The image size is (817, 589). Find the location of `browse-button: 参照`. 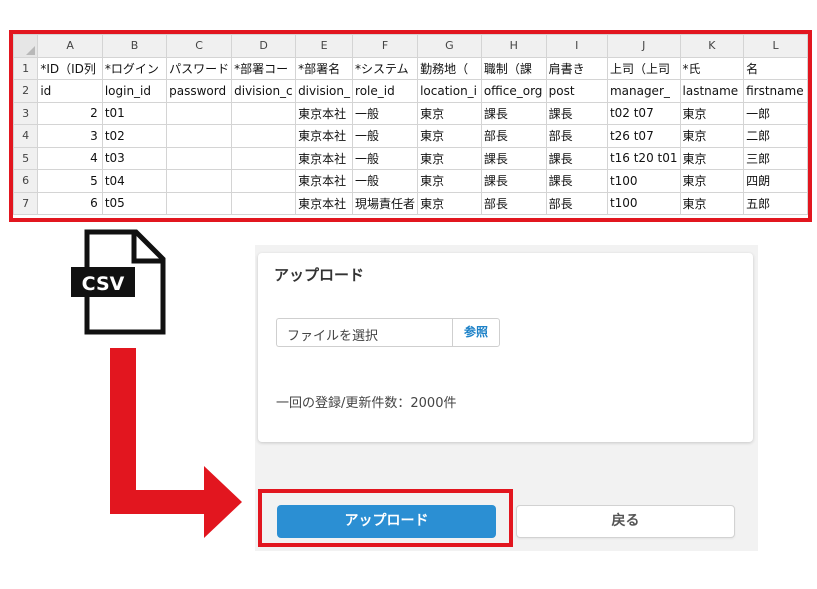

browse-button: 参照 is located at coordinates (476, 332).